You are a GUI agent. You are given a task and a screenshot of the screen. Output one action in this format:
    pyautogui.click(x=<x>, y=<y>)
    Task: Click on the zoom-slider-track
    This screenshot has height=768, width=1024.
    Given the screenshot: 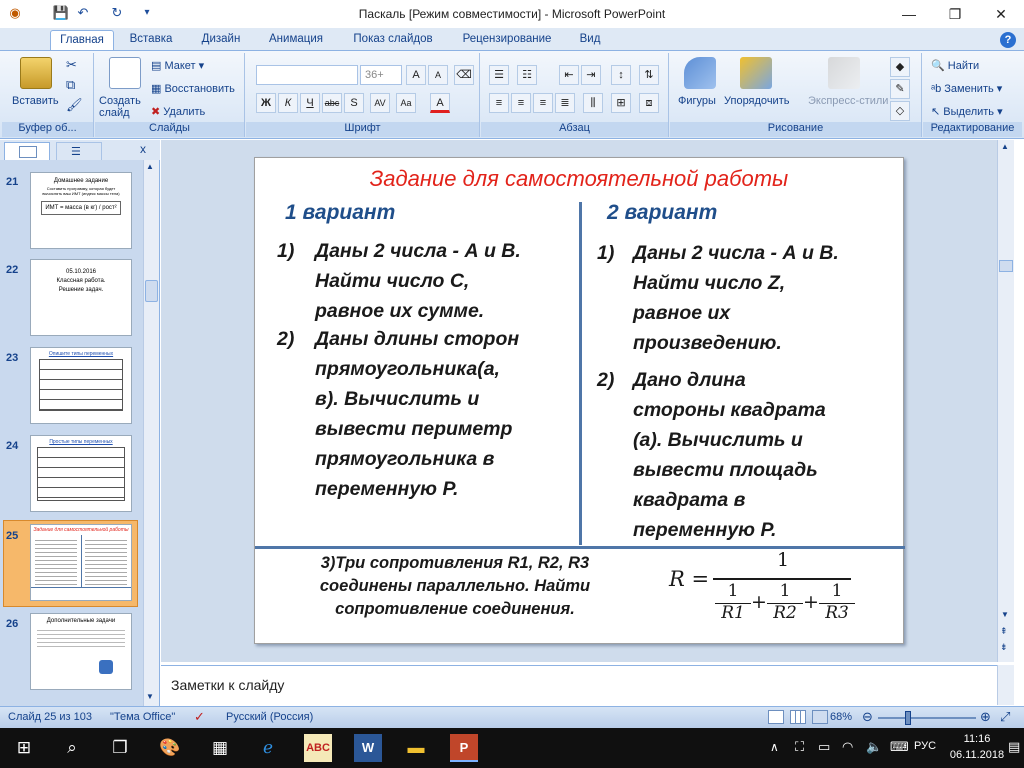 What is the action you would take?
    pyautogui.click(x=927, y=718)
    